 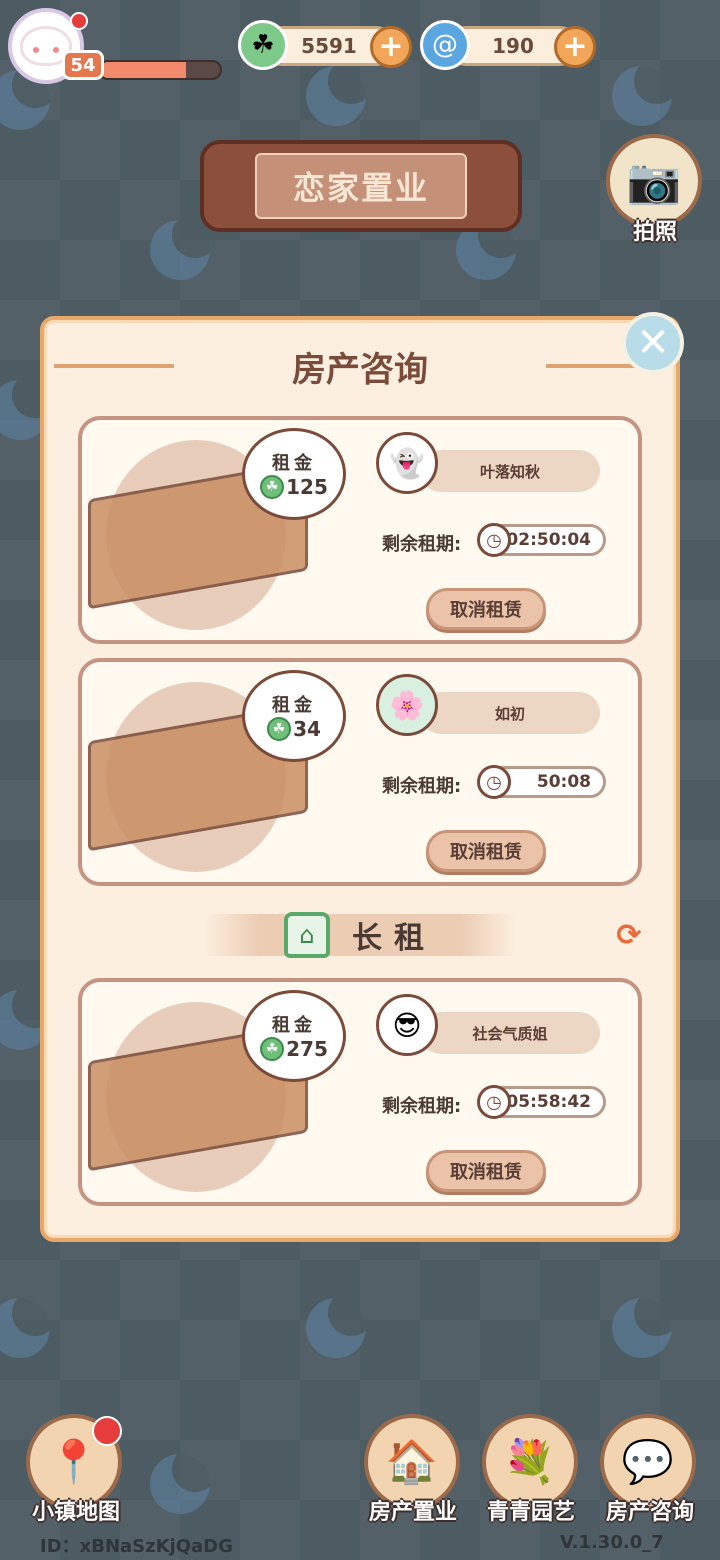 I want to click on long-term-section-header: ⌂ 长租, so click(x=360, y=935).